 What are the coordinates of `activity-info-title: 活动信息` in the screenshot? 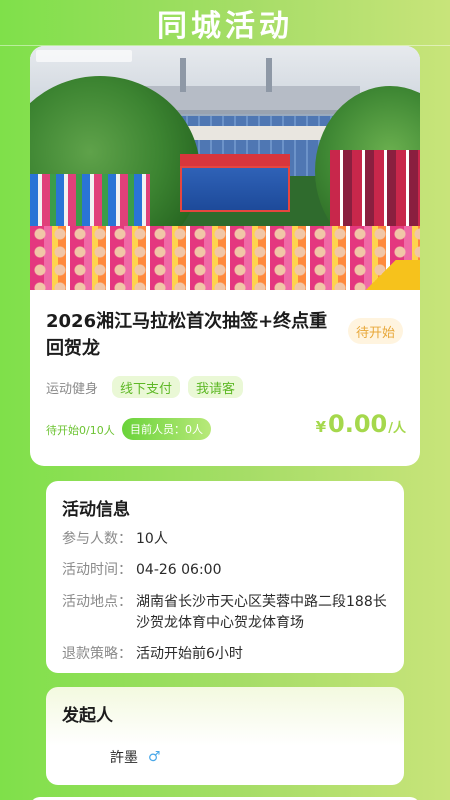 It's located at (96, 510).